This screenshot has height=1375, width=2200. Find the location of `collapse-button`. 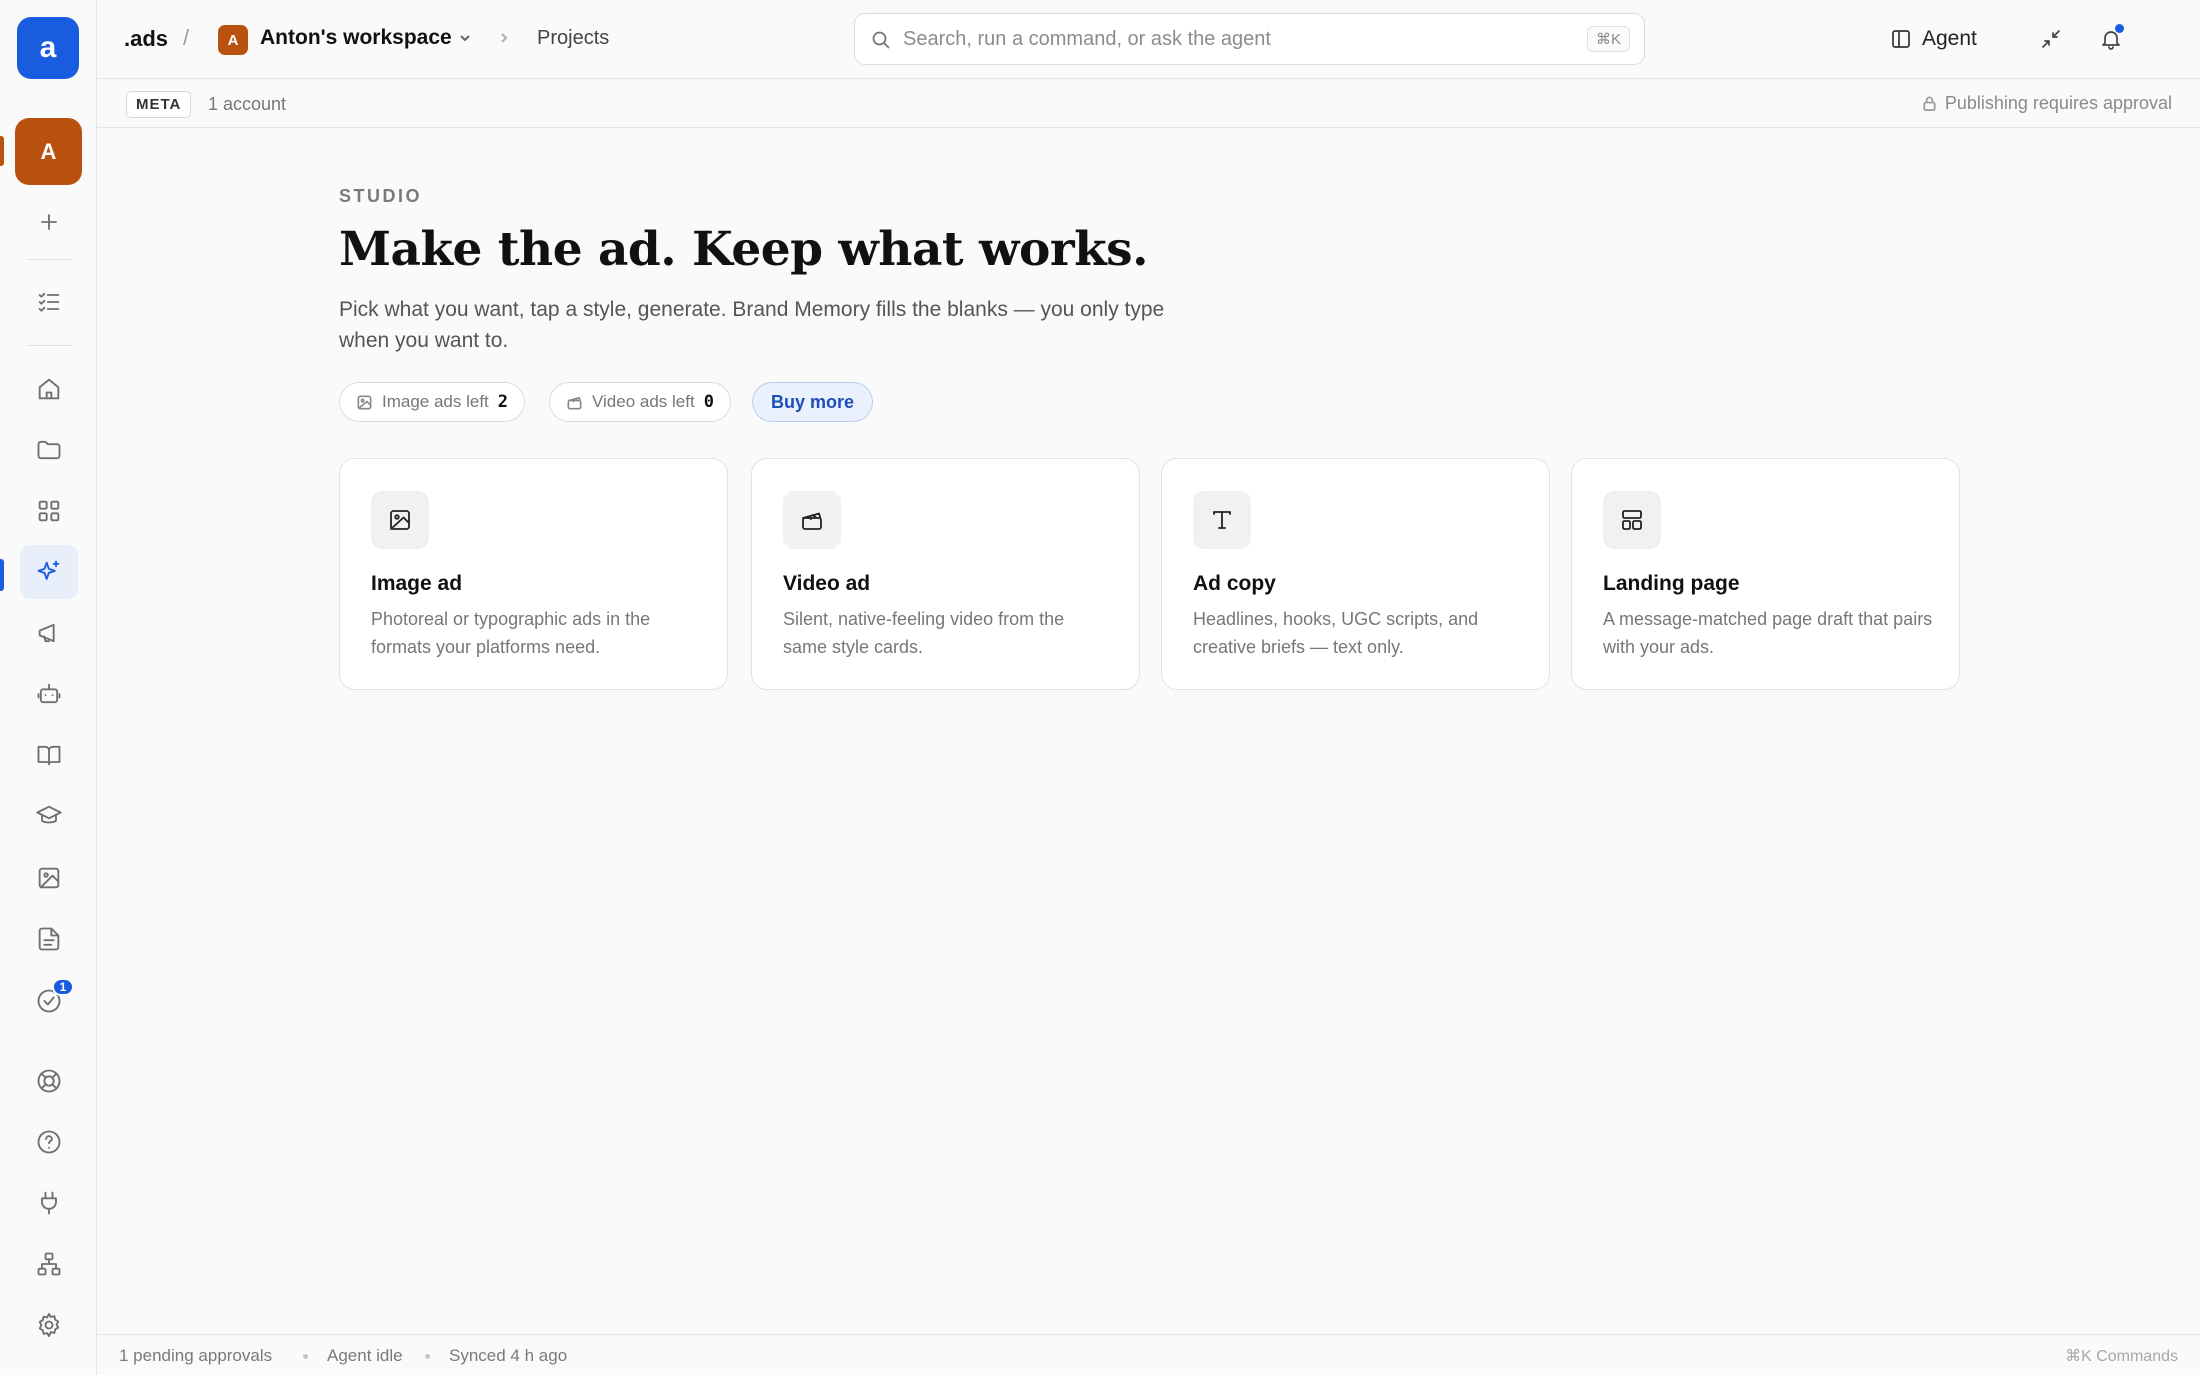

collapse-button is located at coordinates (2051, 39).